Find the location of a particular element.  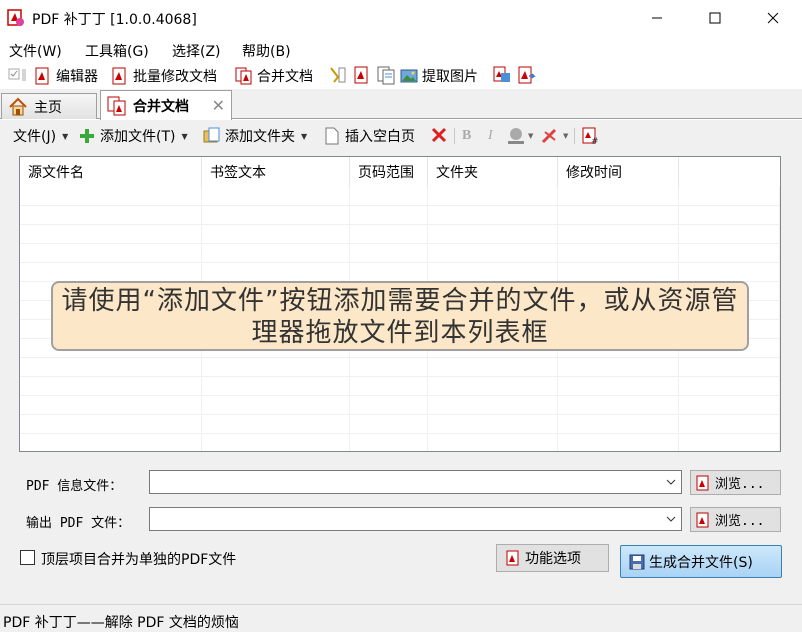

insert-blank-page-button: 插入空白页 is located at coordinates (369, 136).